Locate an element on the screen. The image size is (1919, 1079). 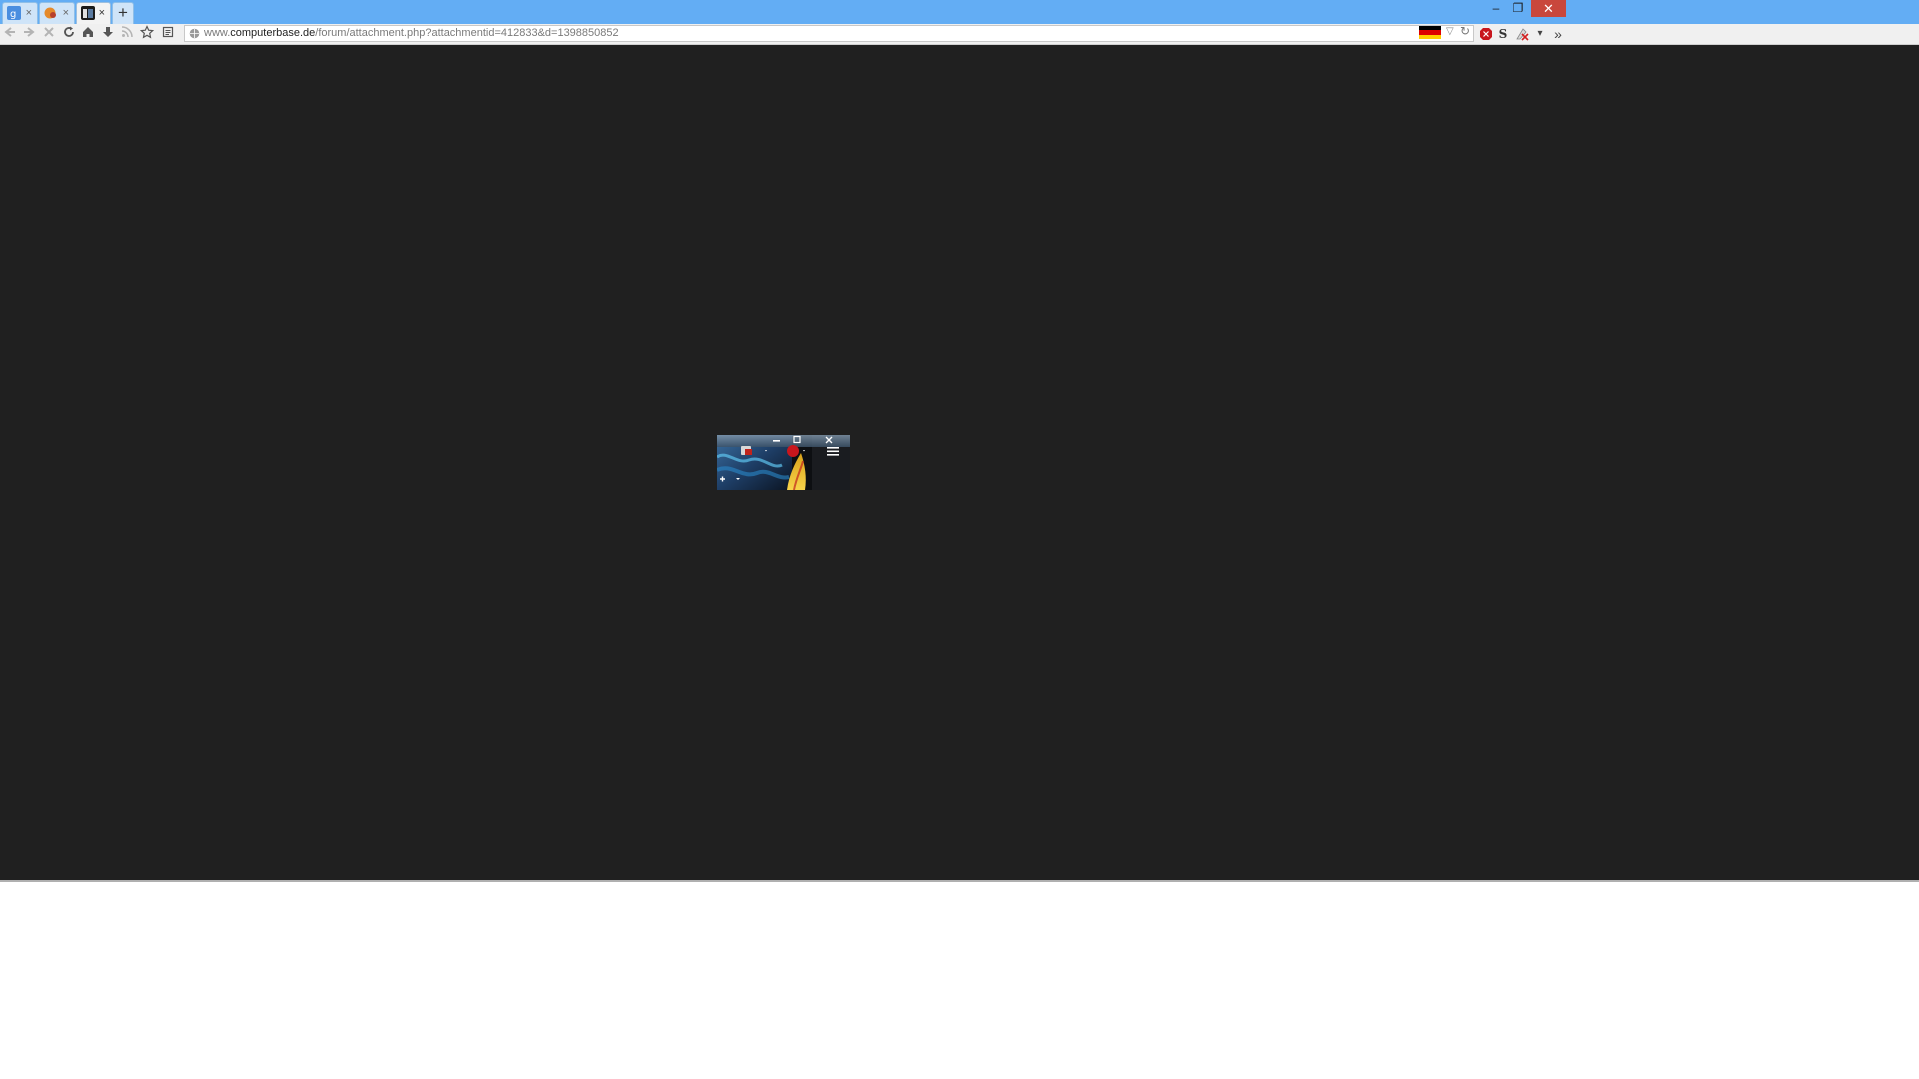
globe-icon is located at coordinates (194, 33).